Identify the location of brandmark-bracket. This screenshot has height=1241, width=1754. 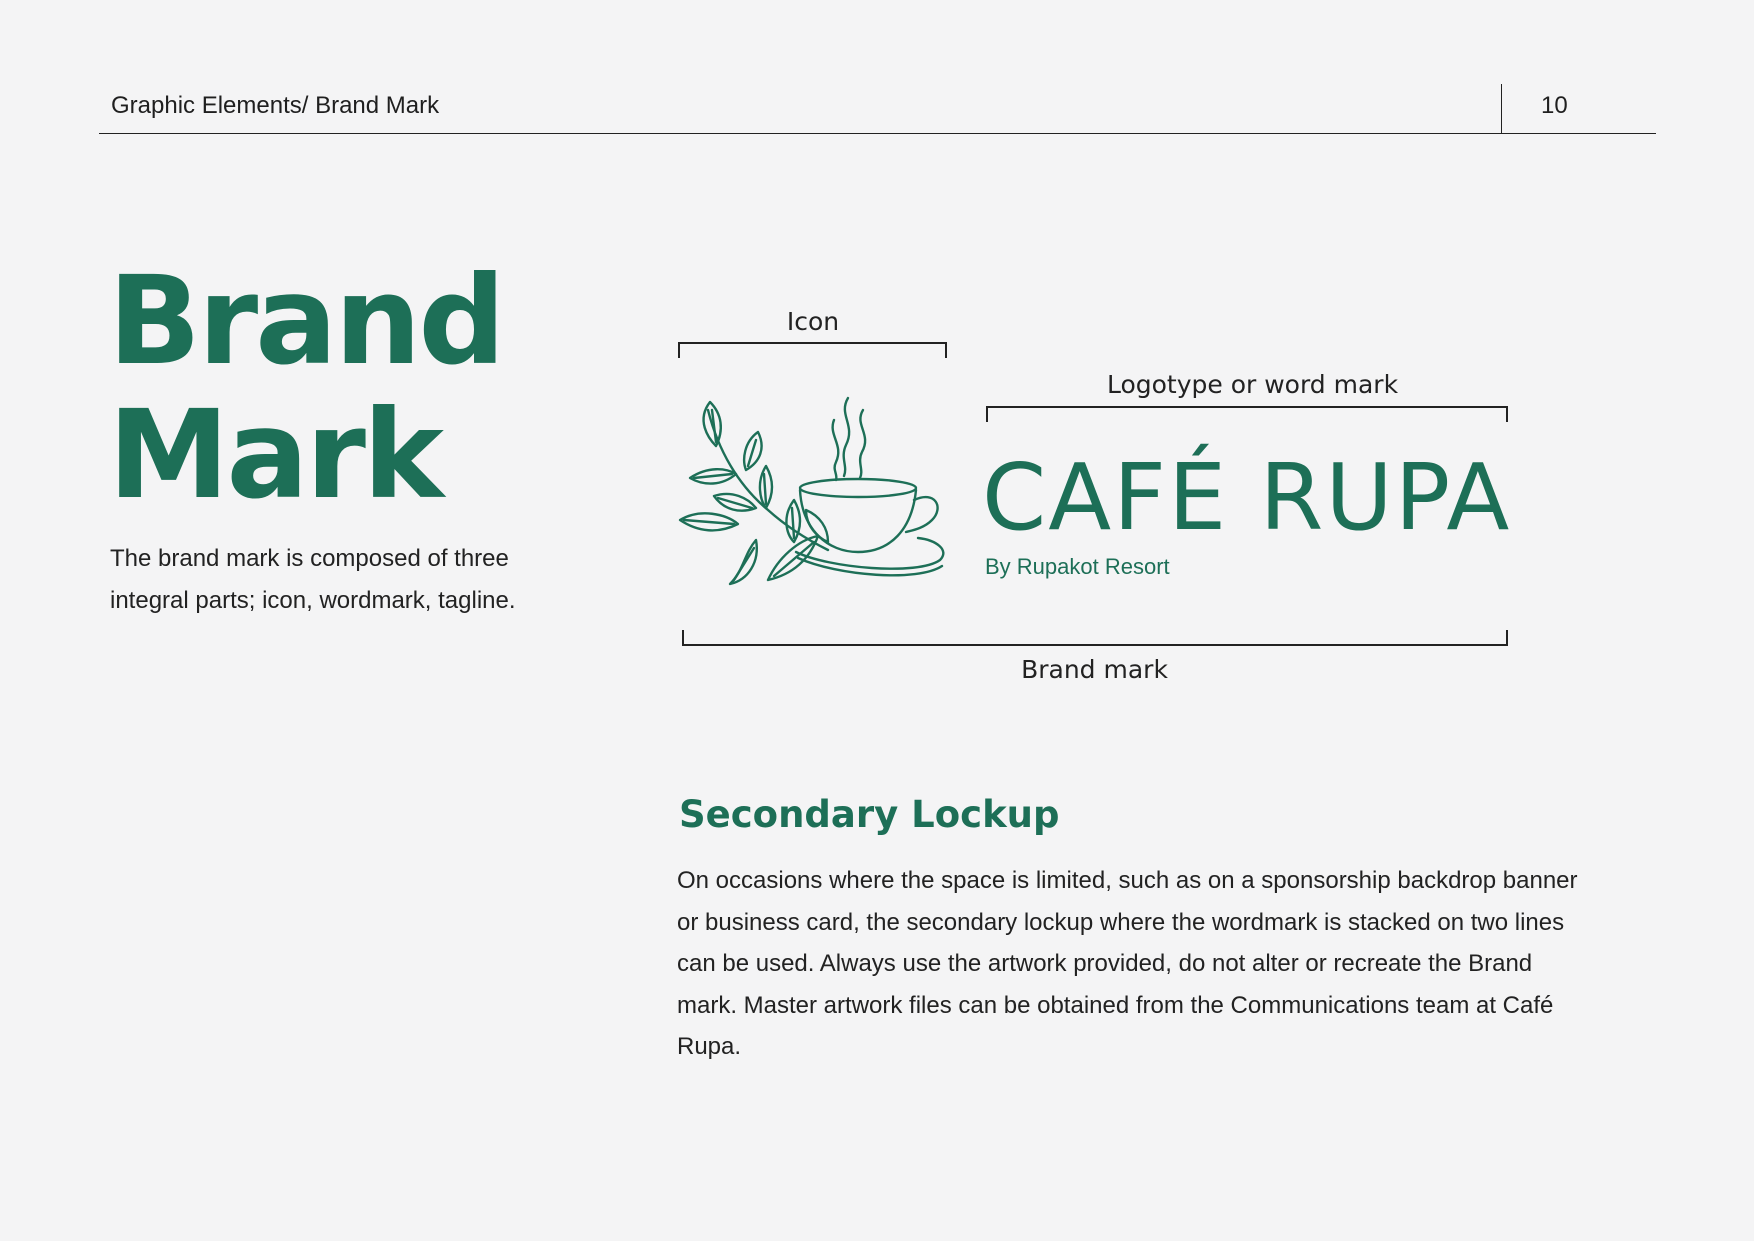
(1095, 638).